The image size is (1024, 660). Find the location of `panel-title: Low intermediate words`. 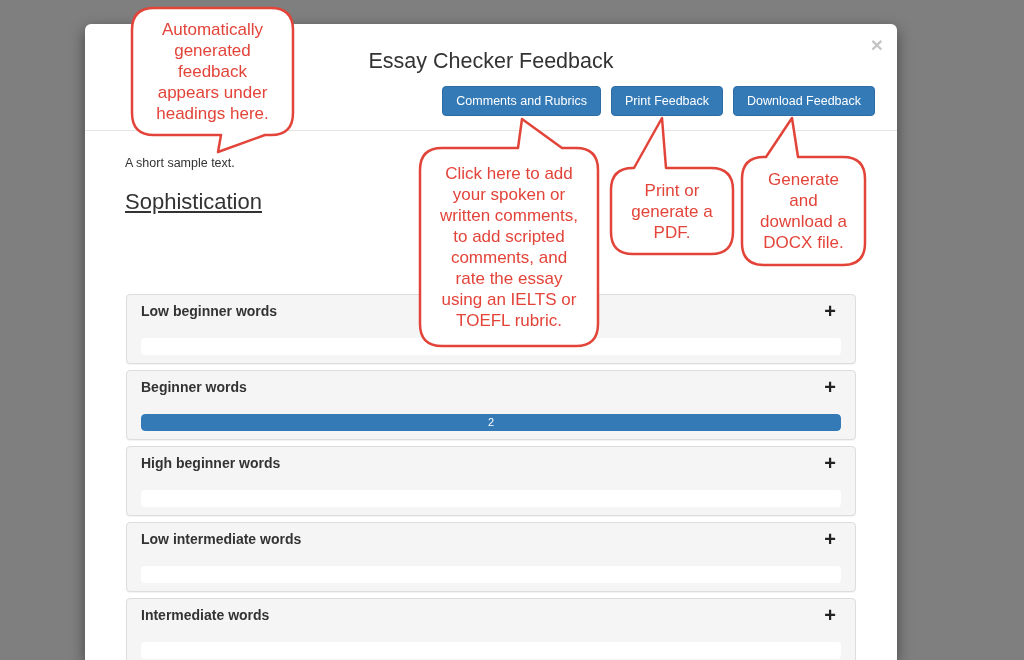

panel-title: Low intermediate words is located at coordinates (221, 539).